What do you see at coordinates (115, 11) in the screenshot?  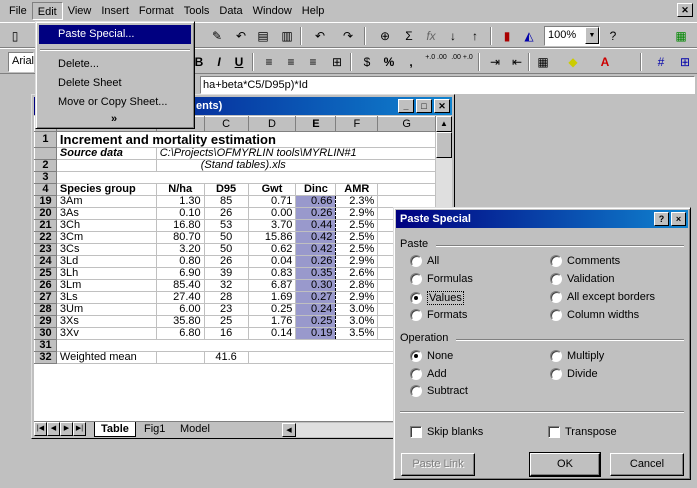 I see `menu-insert: Insert` at bounding box center [115, 11].